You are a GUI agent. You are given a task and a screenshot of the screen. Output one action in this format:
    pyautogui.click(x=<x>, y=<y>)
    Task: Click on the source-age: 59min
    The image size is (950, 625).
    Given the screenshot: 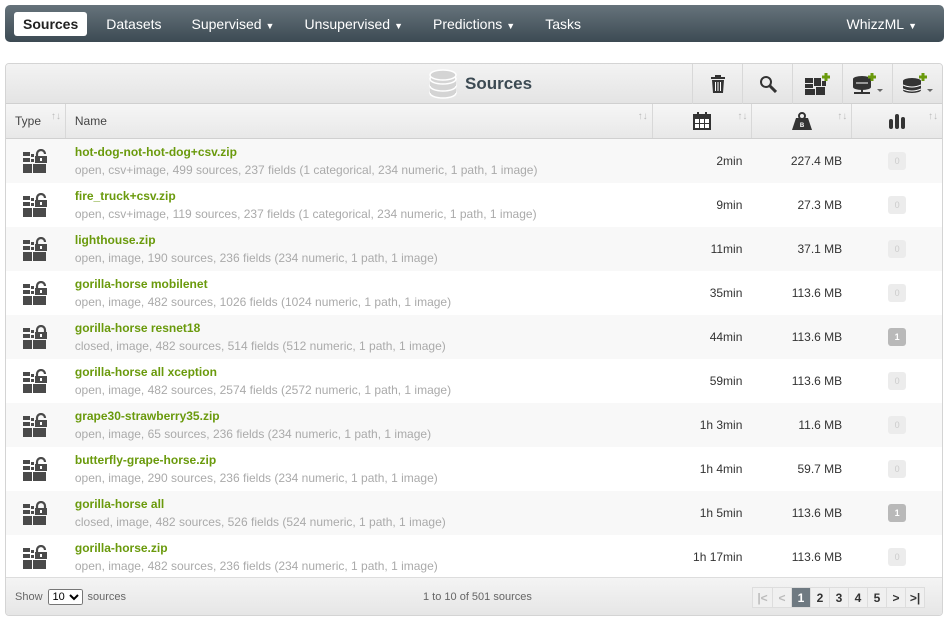 What is the action you would take?
    pyautogui.click(x=726, y=381)
    